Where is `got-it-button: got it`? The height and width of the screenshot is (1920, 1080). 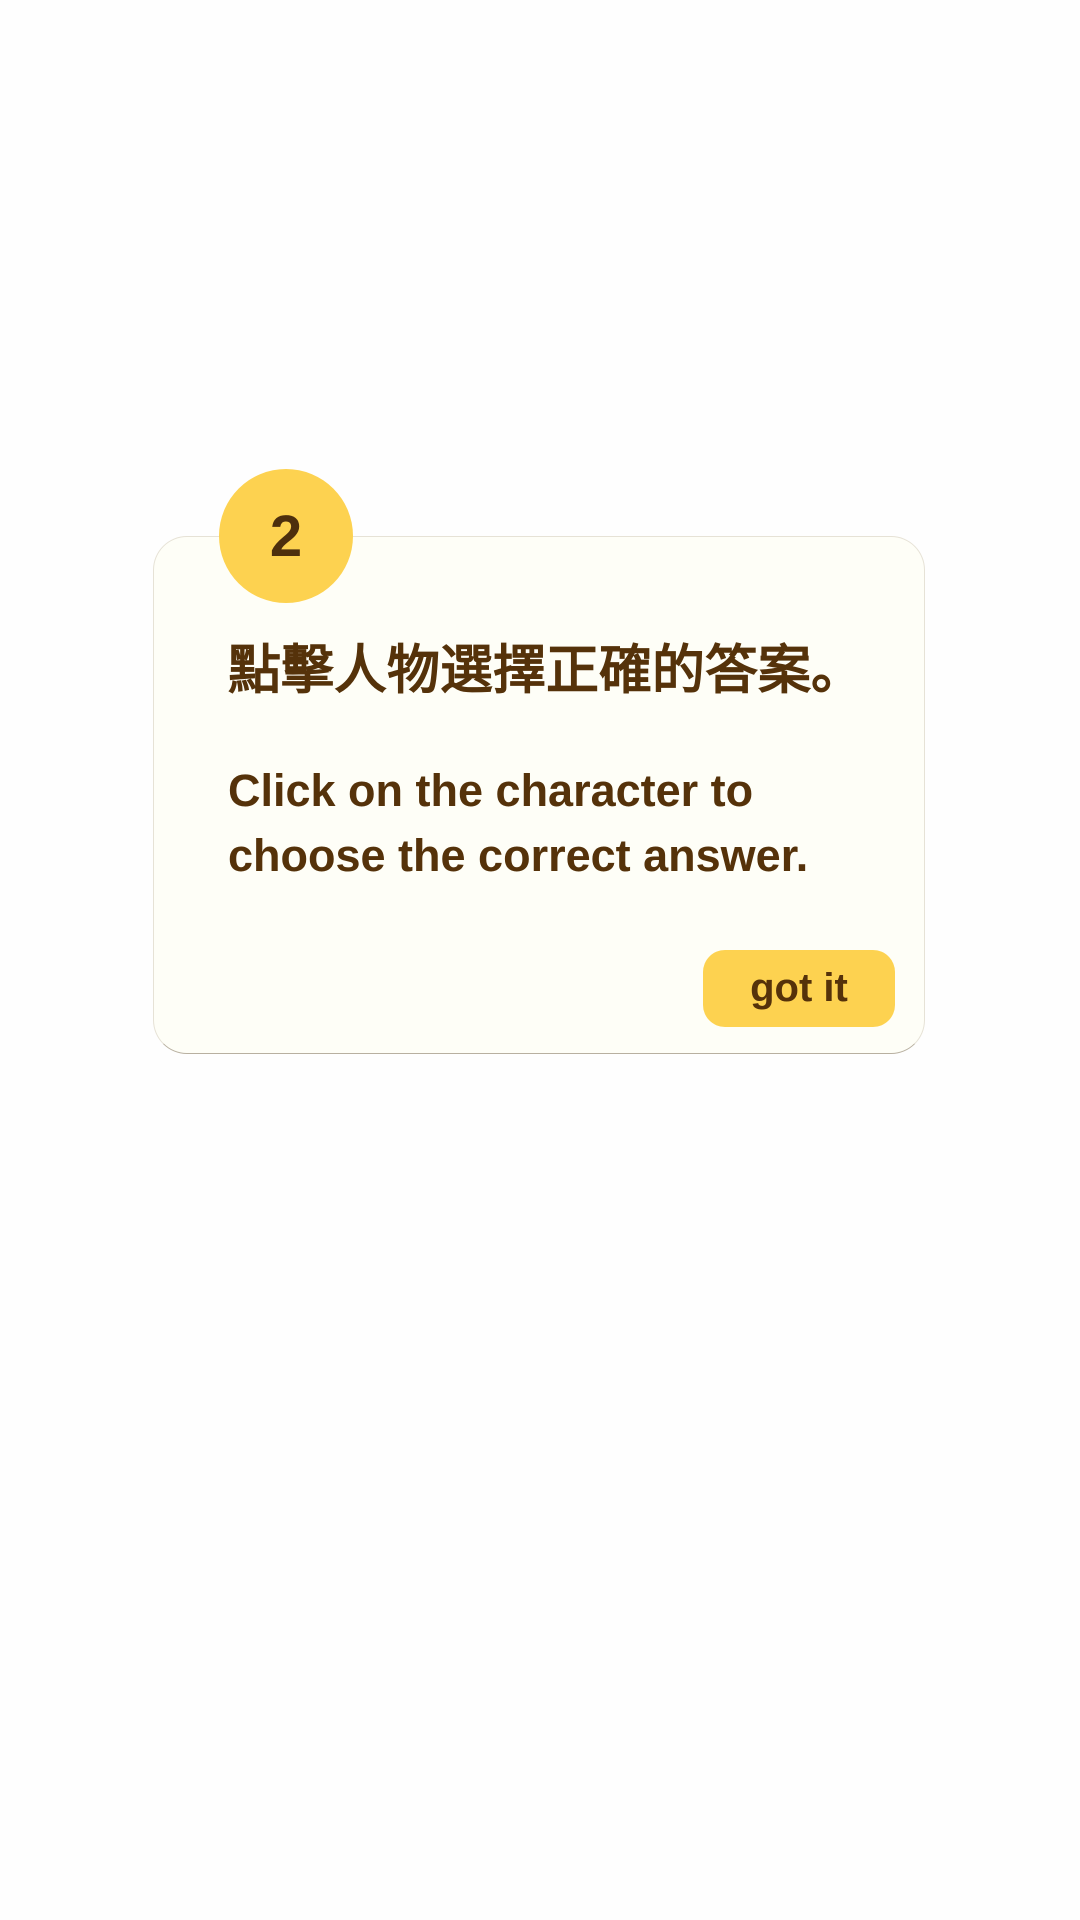 got-it-button: got it is located at coordinates (799, 988).